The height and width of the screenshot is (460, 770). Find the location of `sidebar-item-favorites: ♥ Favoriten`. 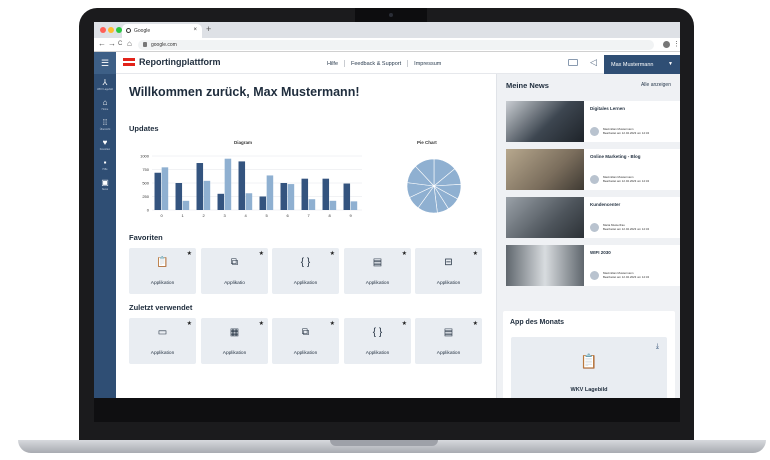

sidebar-item-favorites: ♥ Favoriten is located at coordinates (105, 146).